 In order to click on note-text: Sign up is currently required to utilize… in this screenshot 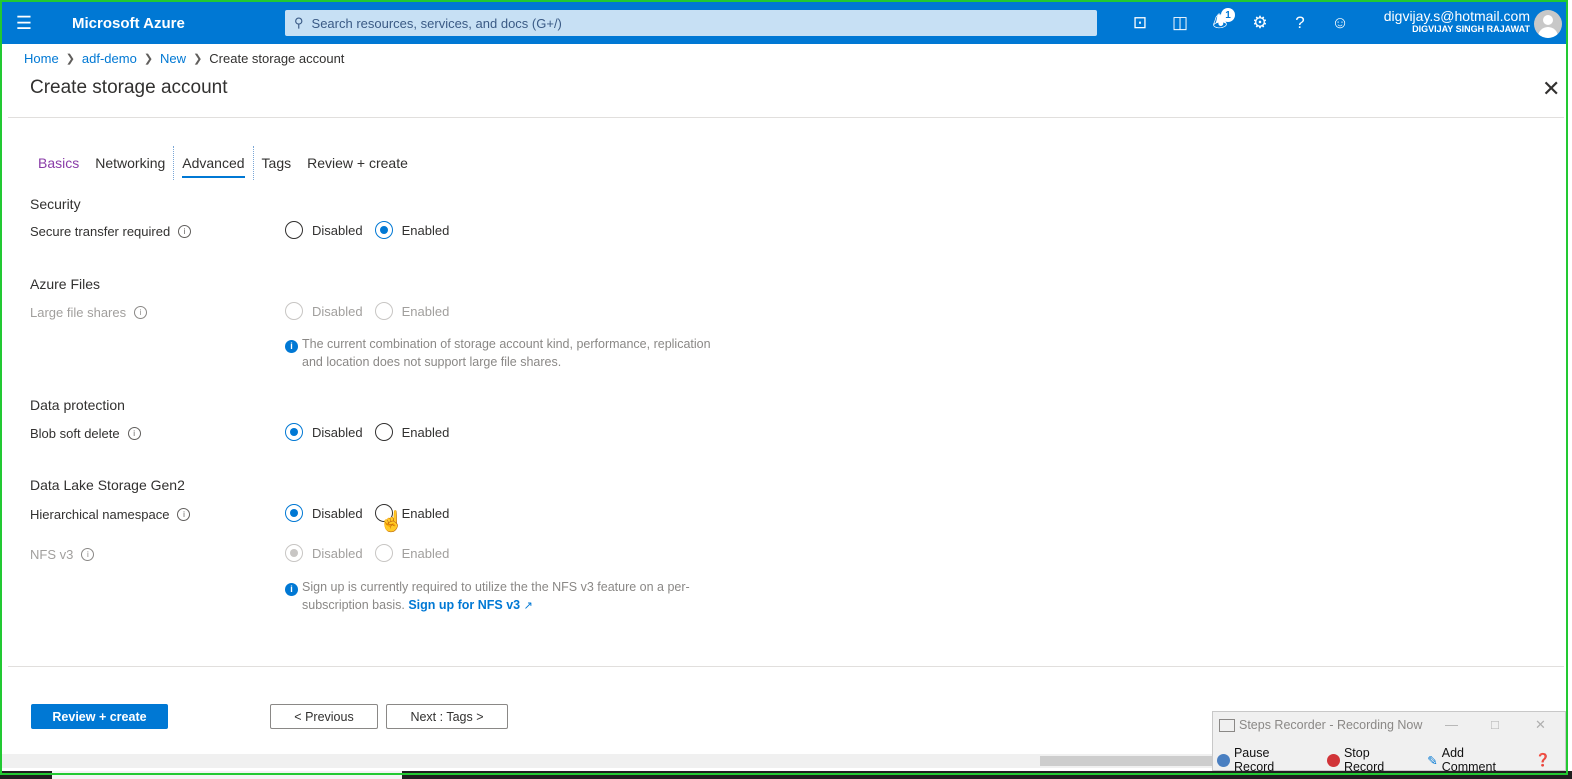, I will do `click(496, 587)`.